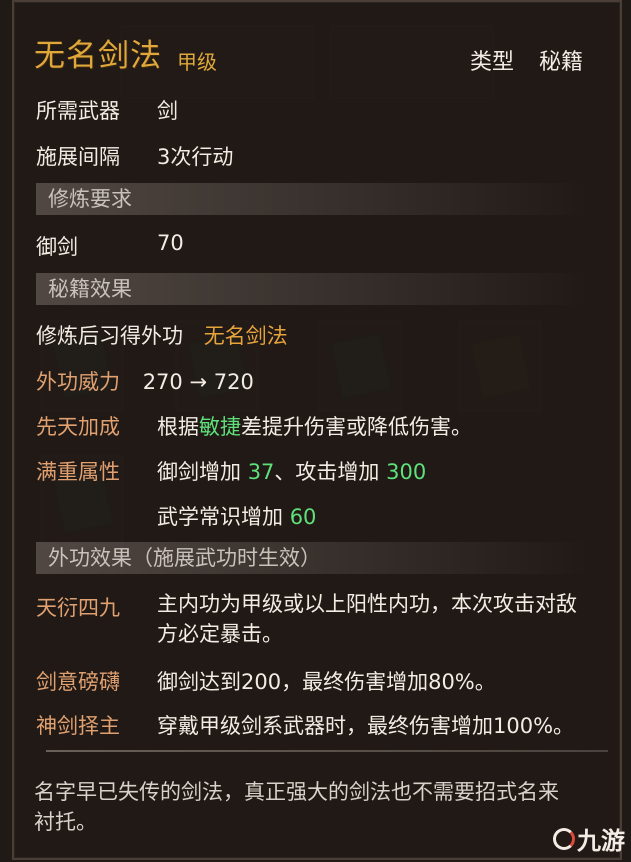 Image resolution: width=631 pixels, height=862 pixels. I want to click on section-external: 外功效果（施展武功时生效）, so click(314, 558).